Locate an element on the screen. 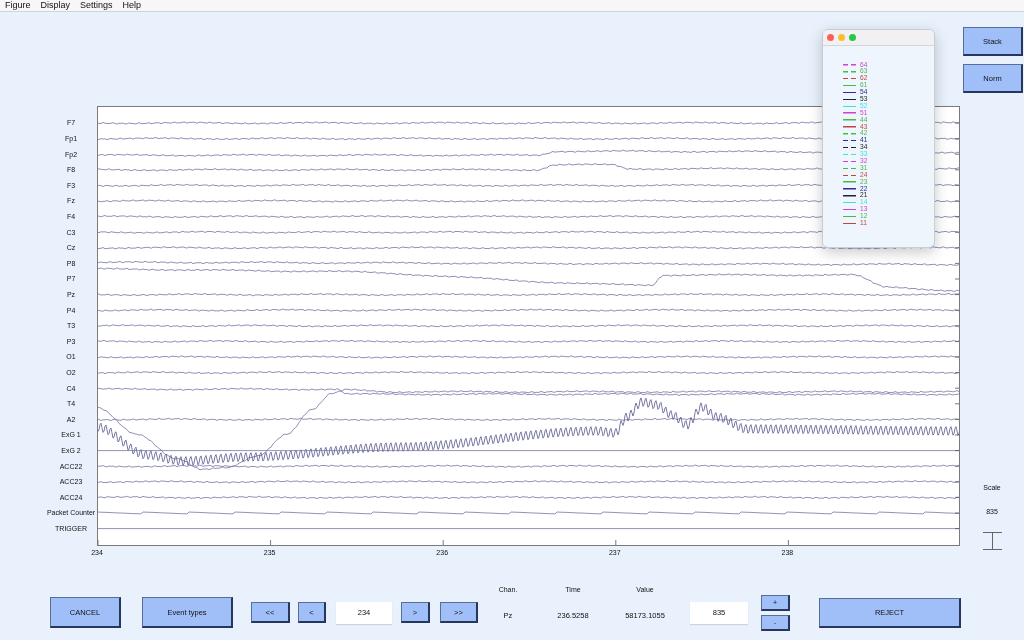 The image size is (1024, 640). close-icon is located at coordinates (830, 37).